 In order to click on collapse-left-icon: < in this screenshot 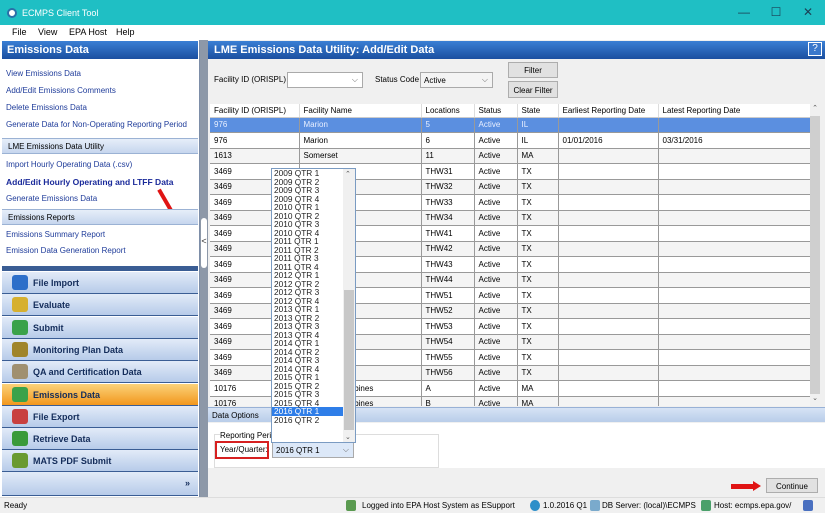, I will do `click(204, 243)`.